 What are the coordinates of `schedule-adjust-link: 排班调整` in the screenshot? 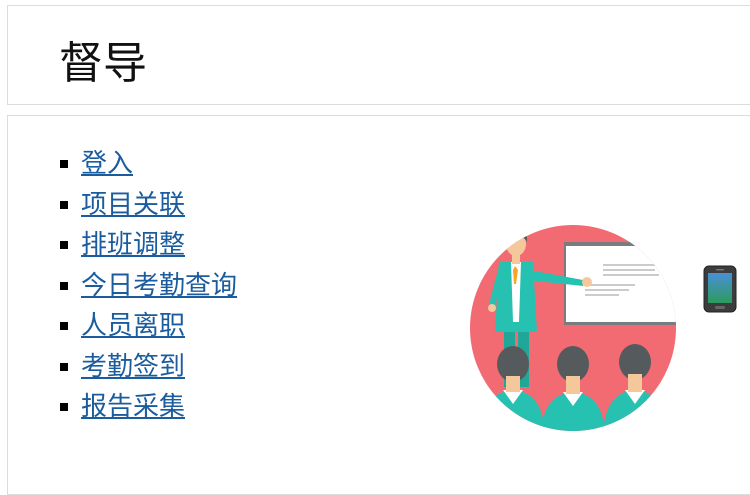 It's located at (133, 245).